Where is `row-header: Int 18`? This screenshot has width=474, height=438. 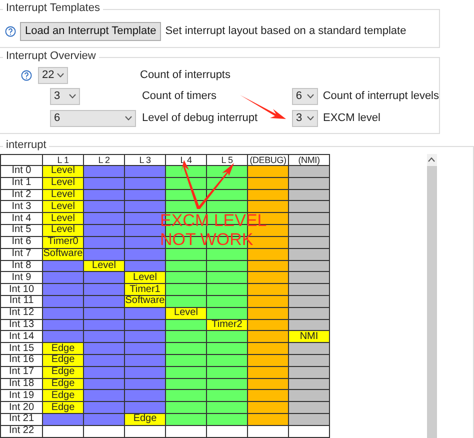
row-header: Int 18 is located at coordinates (21, 384).